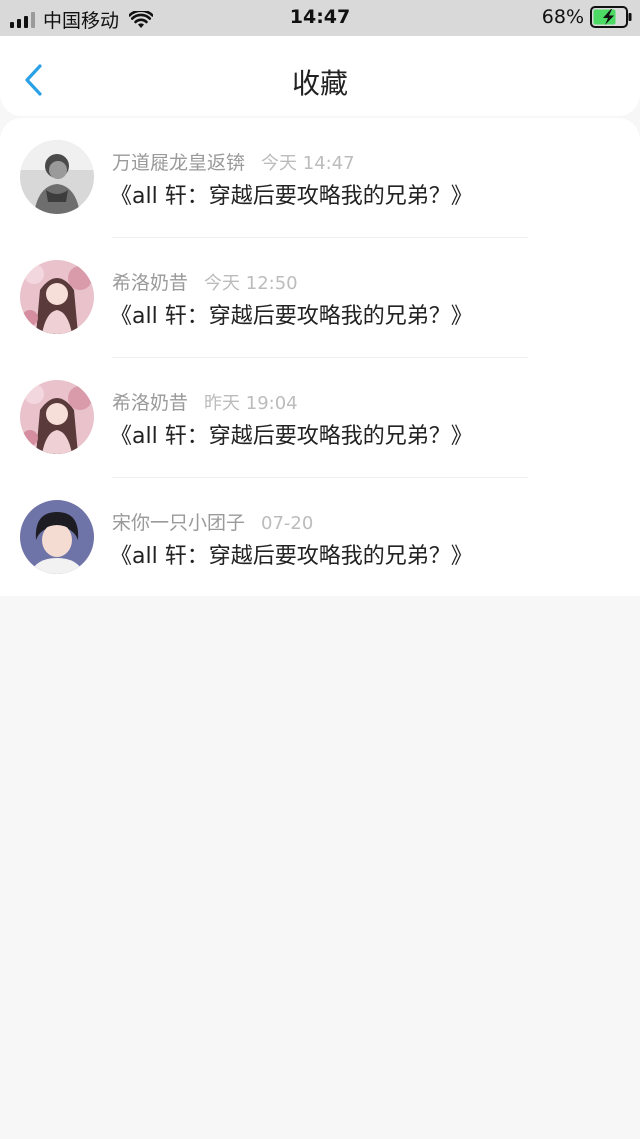 This screenshot has height=1139, width=640. I want to click on timestamp: 今天 12:50, so click(251, 283).